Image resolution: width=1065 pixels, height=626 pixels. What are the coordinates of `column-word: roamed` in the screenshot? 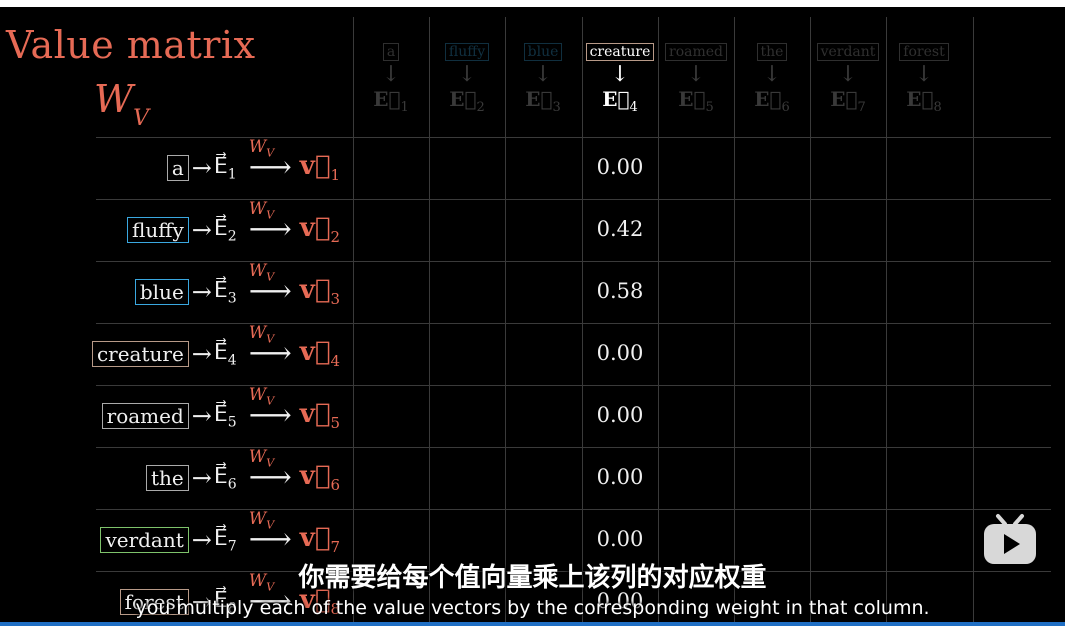 It's located at (696, 52).